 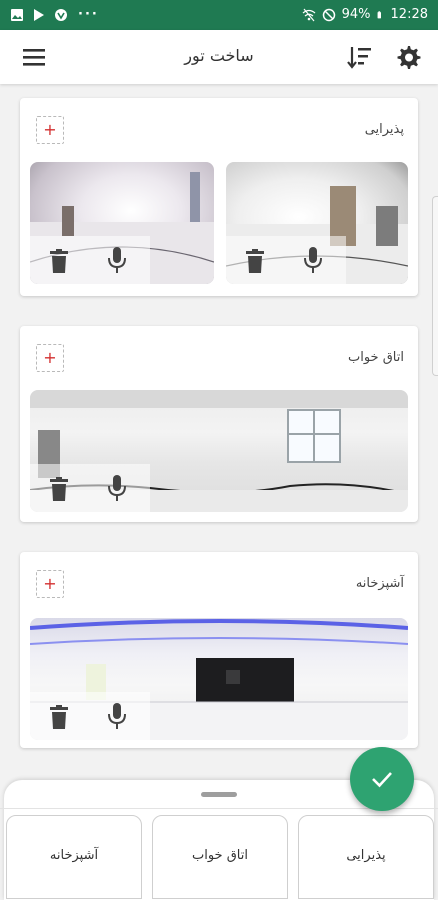 I want to click on vpn-icon, so click(x=61, y=14).